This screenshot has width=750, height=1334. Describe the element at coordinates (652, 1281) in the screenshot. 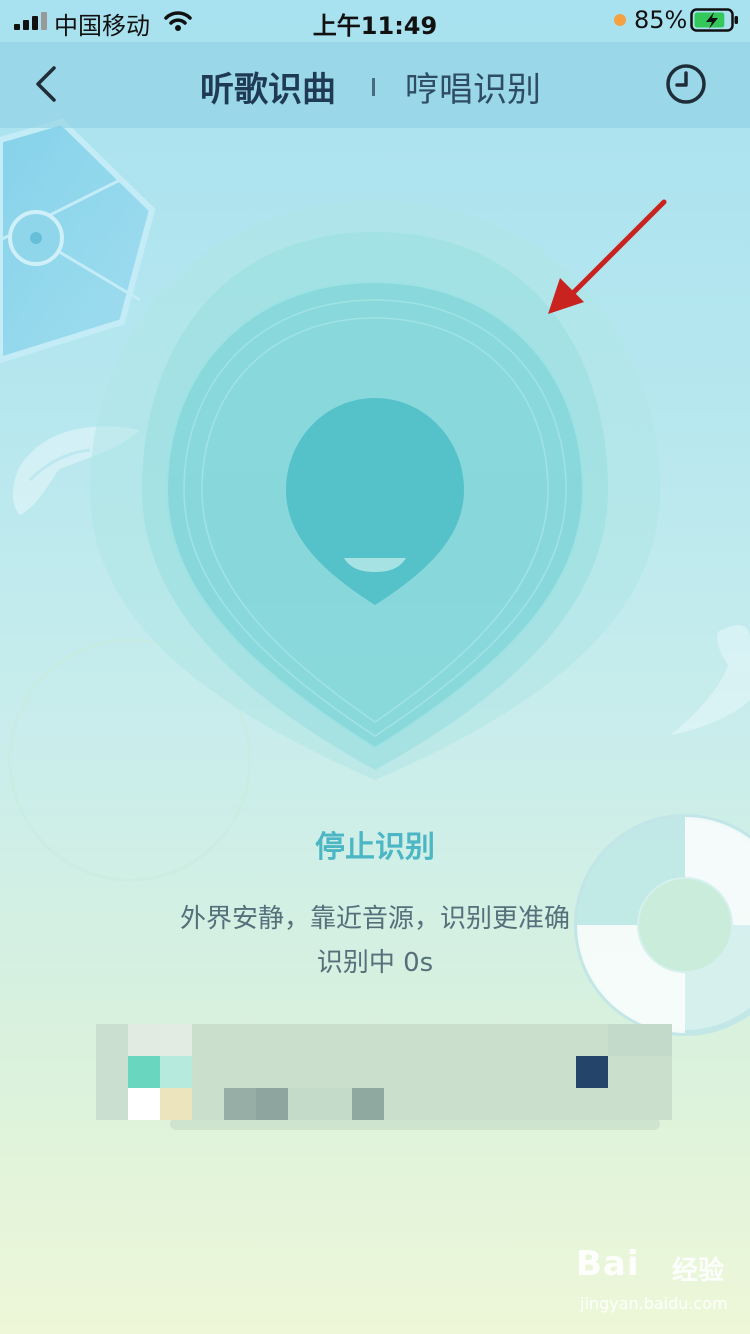

I see `baidu-jingyan-watermark: Bai 经验 jingyan.baidu.com` at that location.